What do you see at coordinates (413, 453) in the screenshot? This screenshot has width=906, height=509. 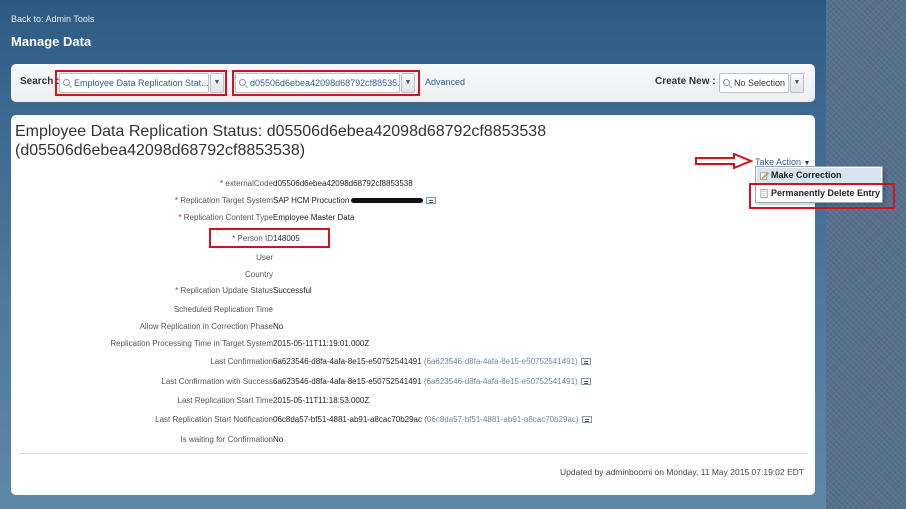 I see `divider` at bounding box center [413, 453].